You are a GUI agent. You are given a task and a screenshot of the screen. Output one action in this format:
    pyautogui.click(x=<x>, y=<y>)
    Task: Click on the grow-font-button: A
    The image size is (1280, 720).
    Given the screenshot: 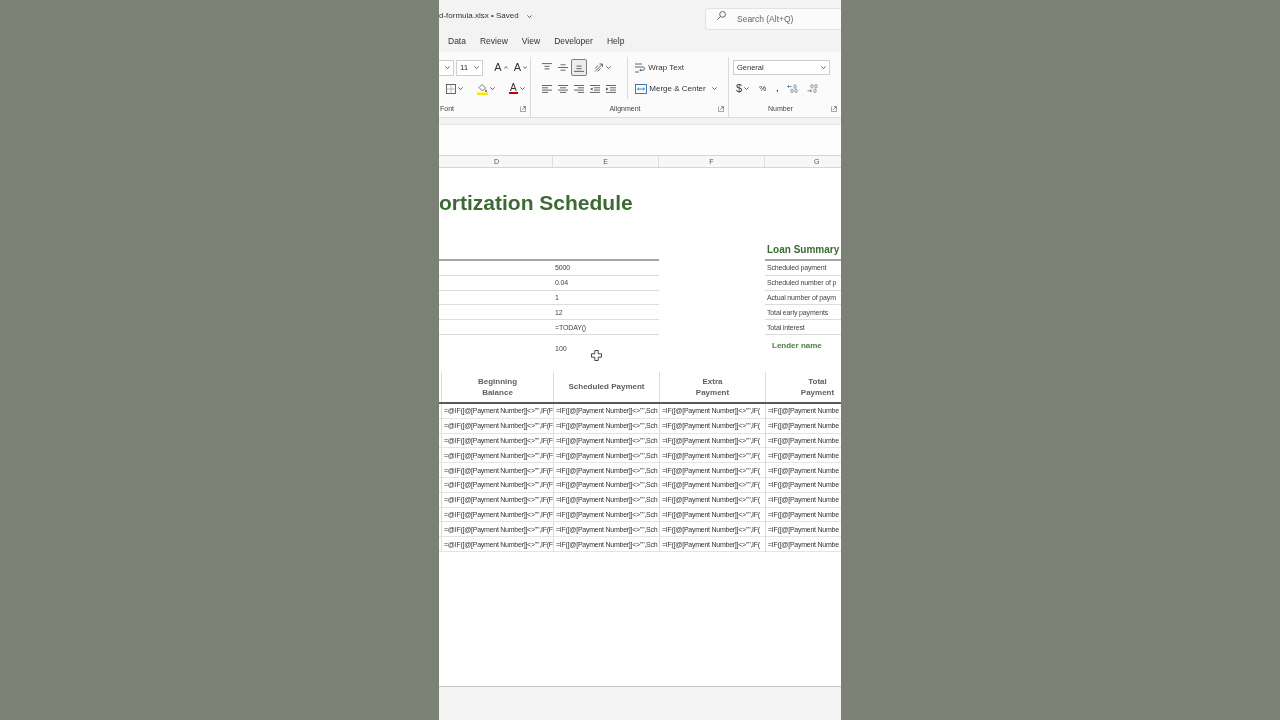 What is the action you would take?
    pyautogui.click(x=501, y=67)
    